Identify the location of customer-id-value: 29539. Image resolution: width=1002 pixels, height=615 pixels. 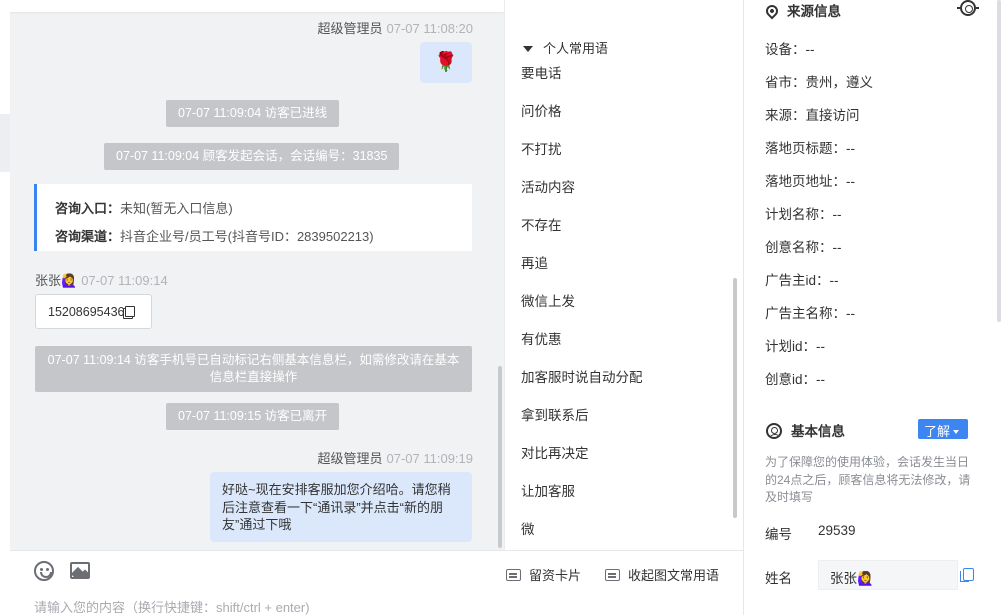
(837, 530).